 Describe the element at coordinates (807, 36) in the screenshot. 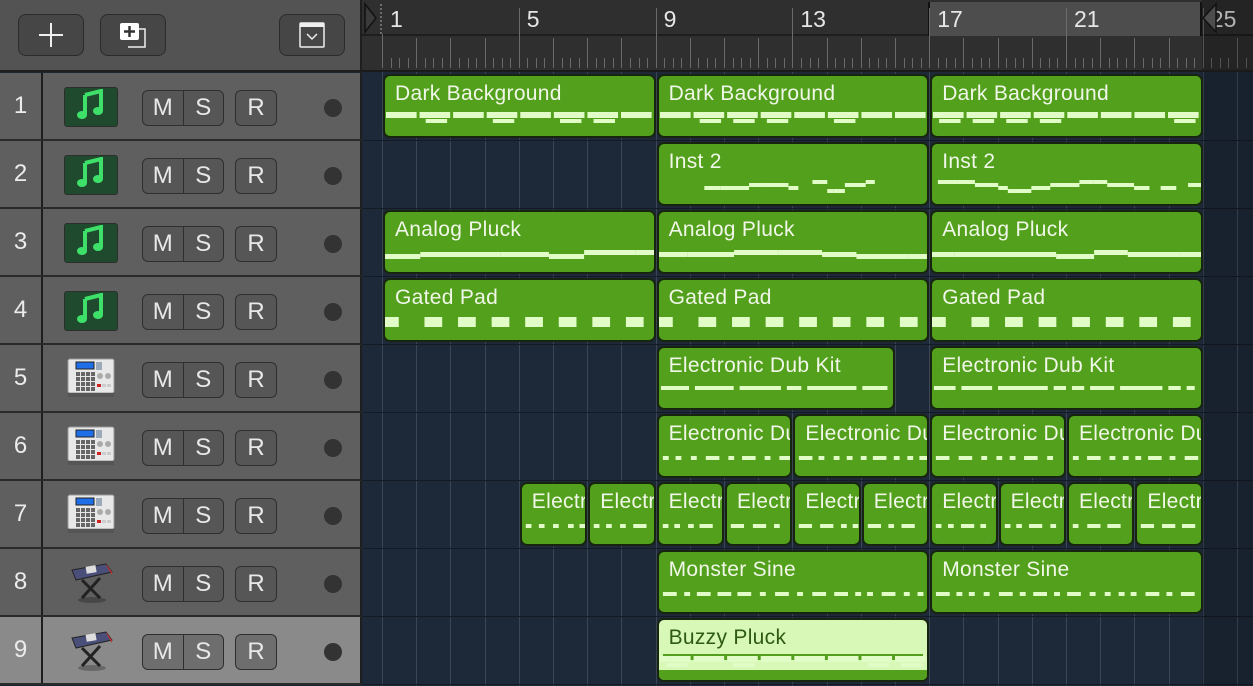

I see `bar-ruler: 1 5 9 13 17 21 25` at that location.